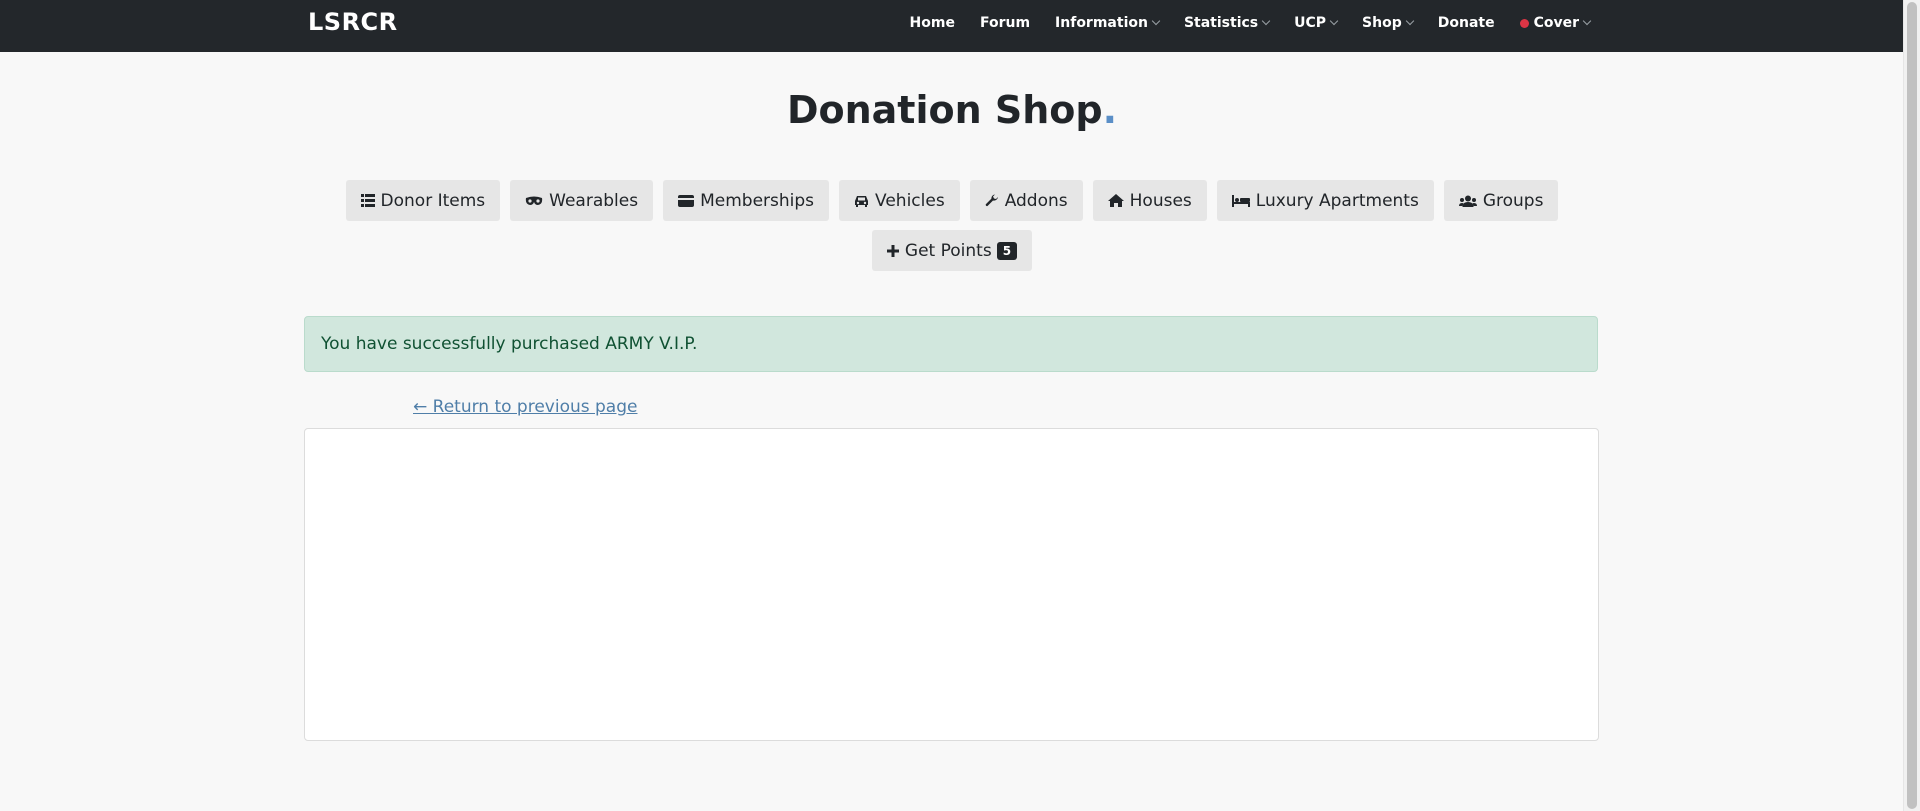 This screenshot has height=811, width=1920. I want to click on nav-information: Information, so click(1108, 23).